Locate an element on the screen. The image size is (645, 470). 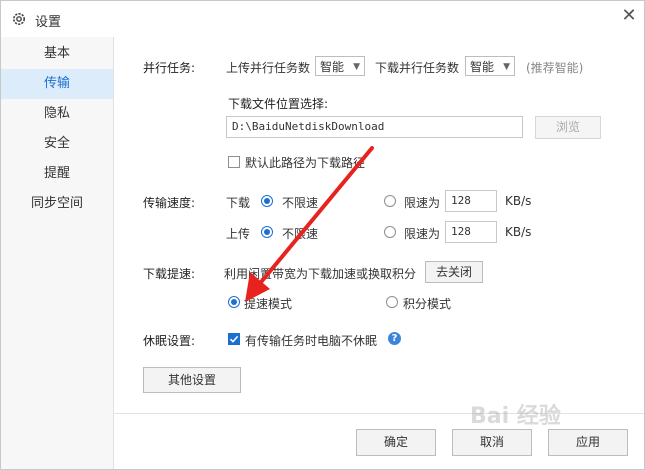
annotation-arrow is located at coordinates (309, 224).